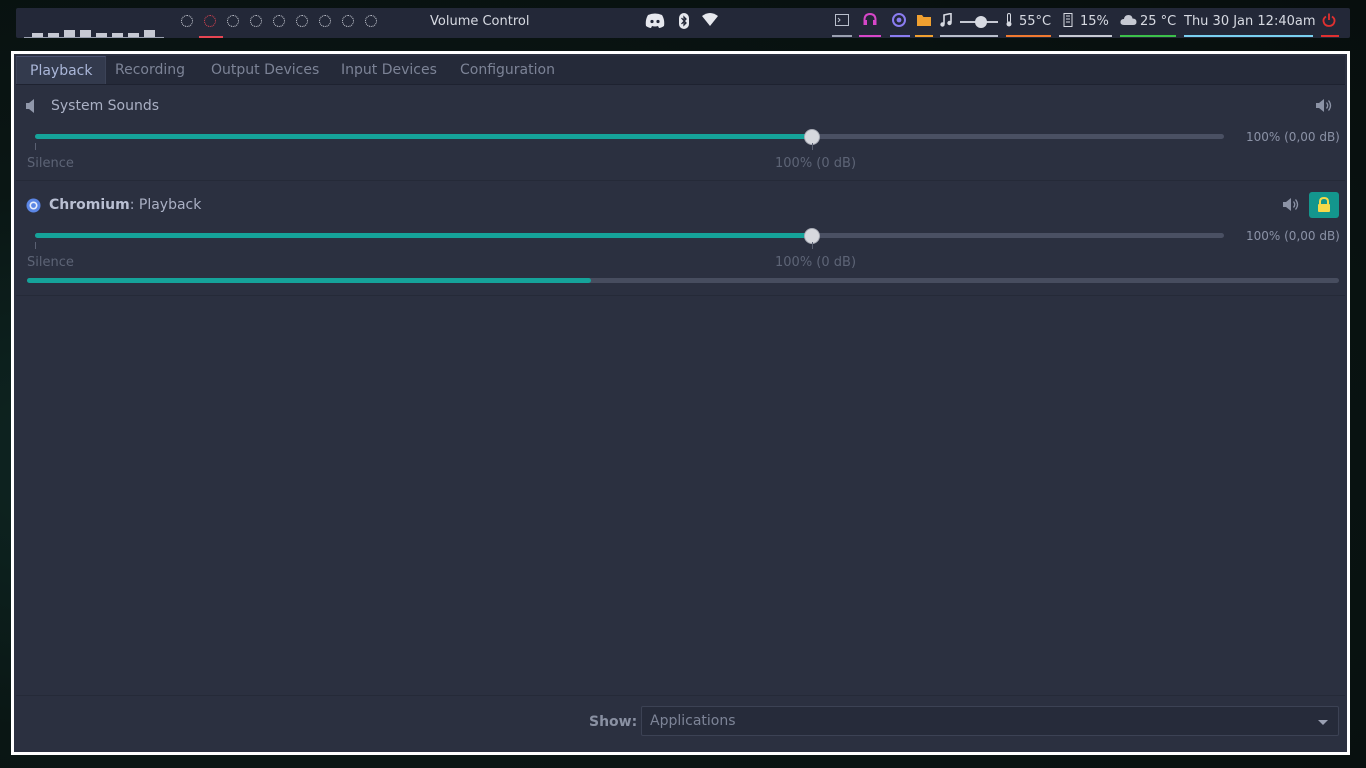  What do you see at coordinates (31, 107) in the screenshot?
I see `speaker-muted-small-icon` at bounding box center [31, 107].